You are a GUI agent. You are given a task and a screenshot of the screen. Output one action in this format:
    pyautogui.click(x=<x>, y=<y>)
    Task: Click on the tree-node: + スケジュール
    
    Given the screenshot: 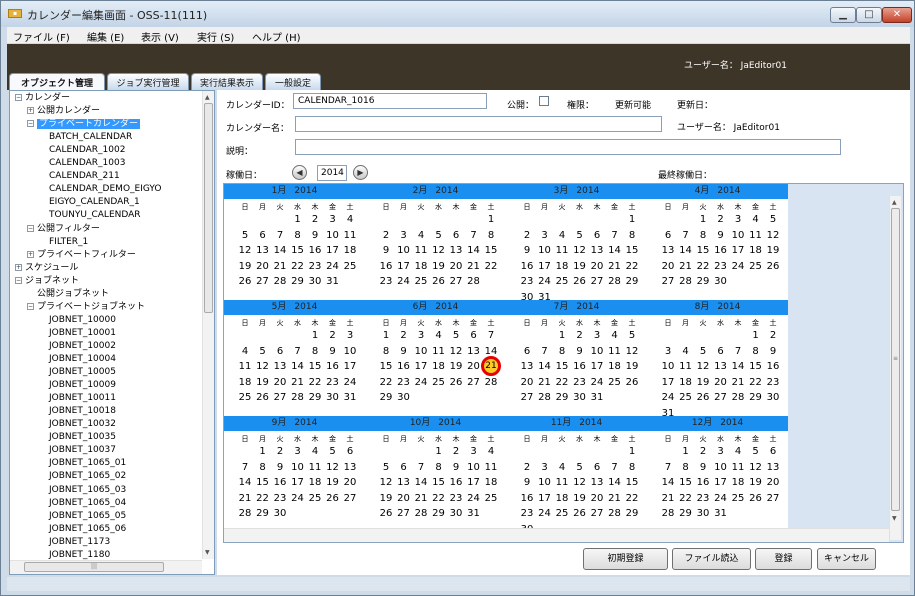 What is the action you would take?
    pyautogui.click(x=46, y=268)
    